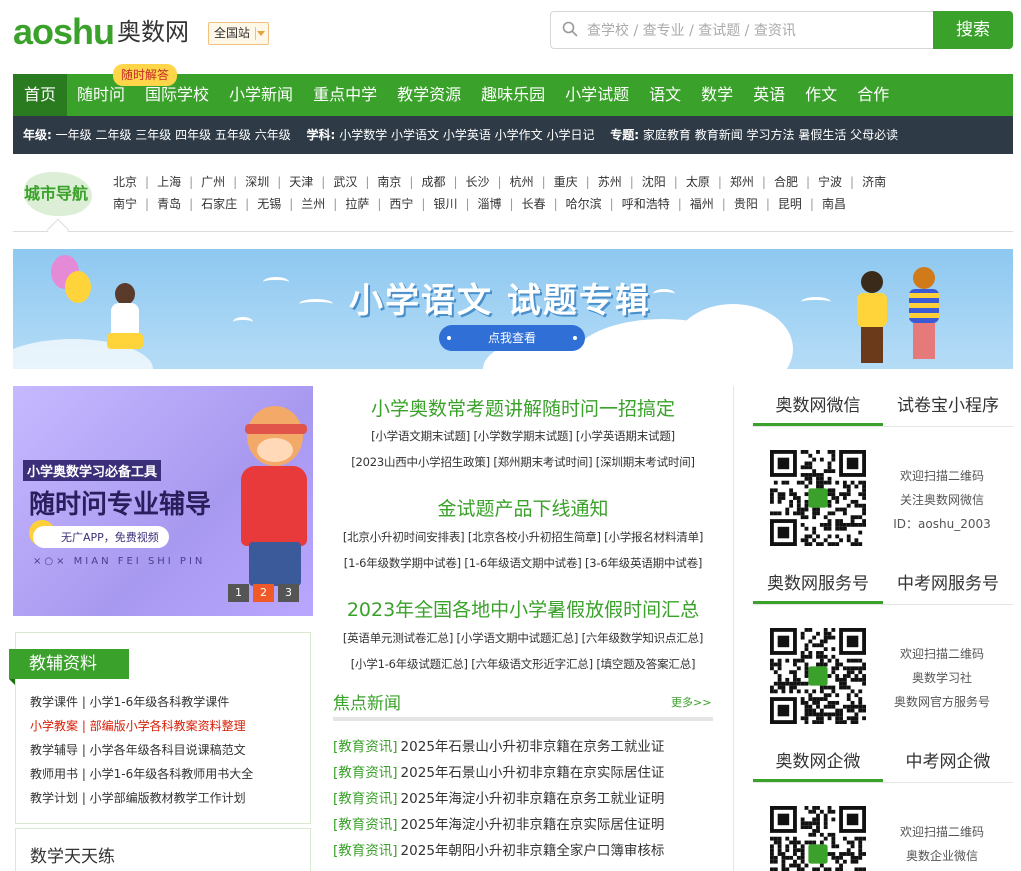  What do you see at coordinates (169, 181) in the screenshot?
I see `city-link: 上海` at bounding box center [169, 181].